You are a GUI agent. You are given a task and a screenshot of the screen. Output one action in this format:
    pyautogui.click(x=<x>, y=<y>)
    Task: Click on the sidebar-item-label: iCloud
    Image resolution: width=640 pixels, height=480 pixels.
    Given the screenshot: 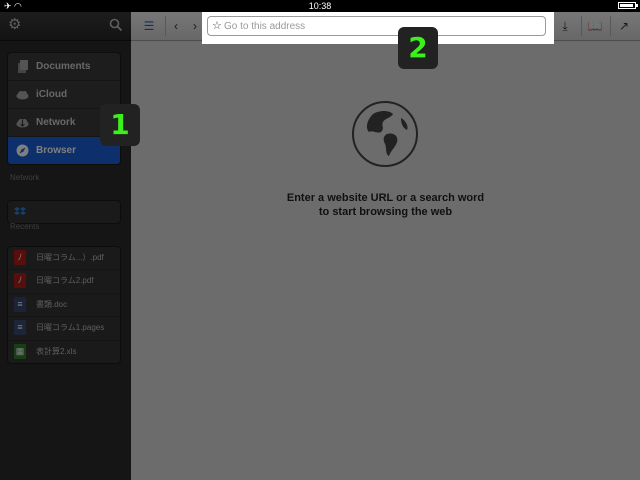 What is the action you would take?
    pyautogui.click(x=52, y=94)
    